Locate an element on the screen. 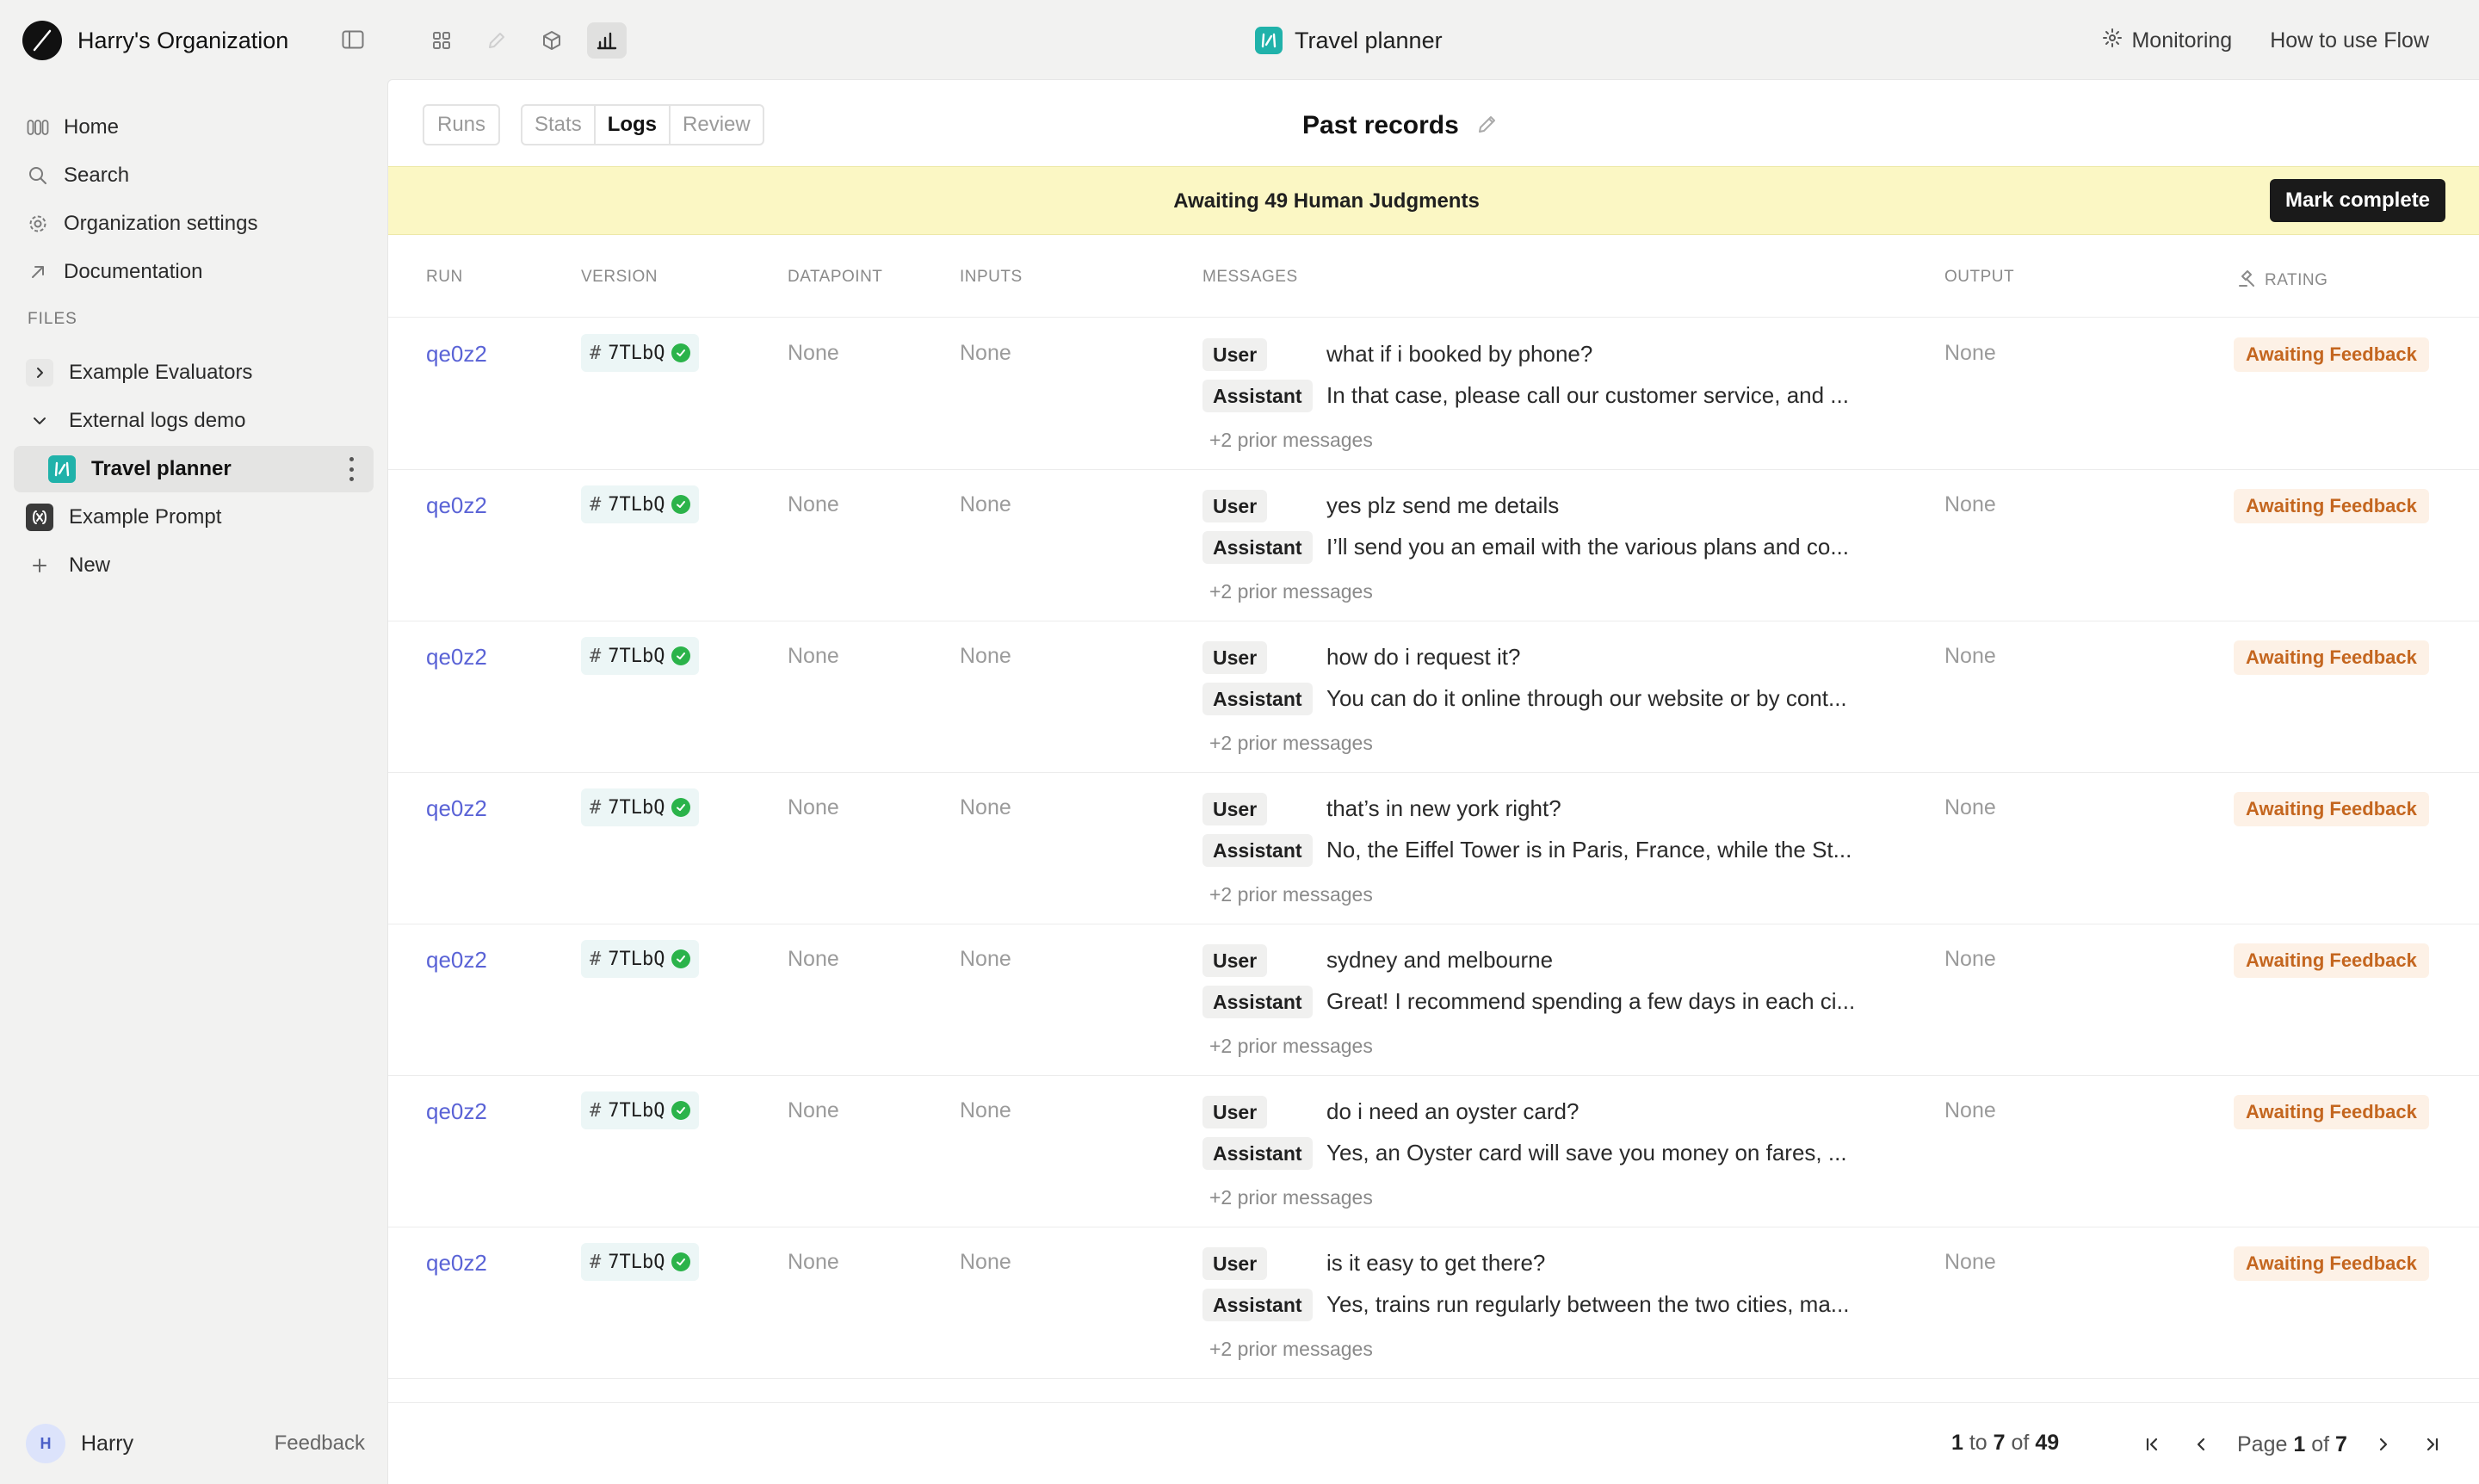  org-name: Harry's Organization is located at coordinates (182, 40).